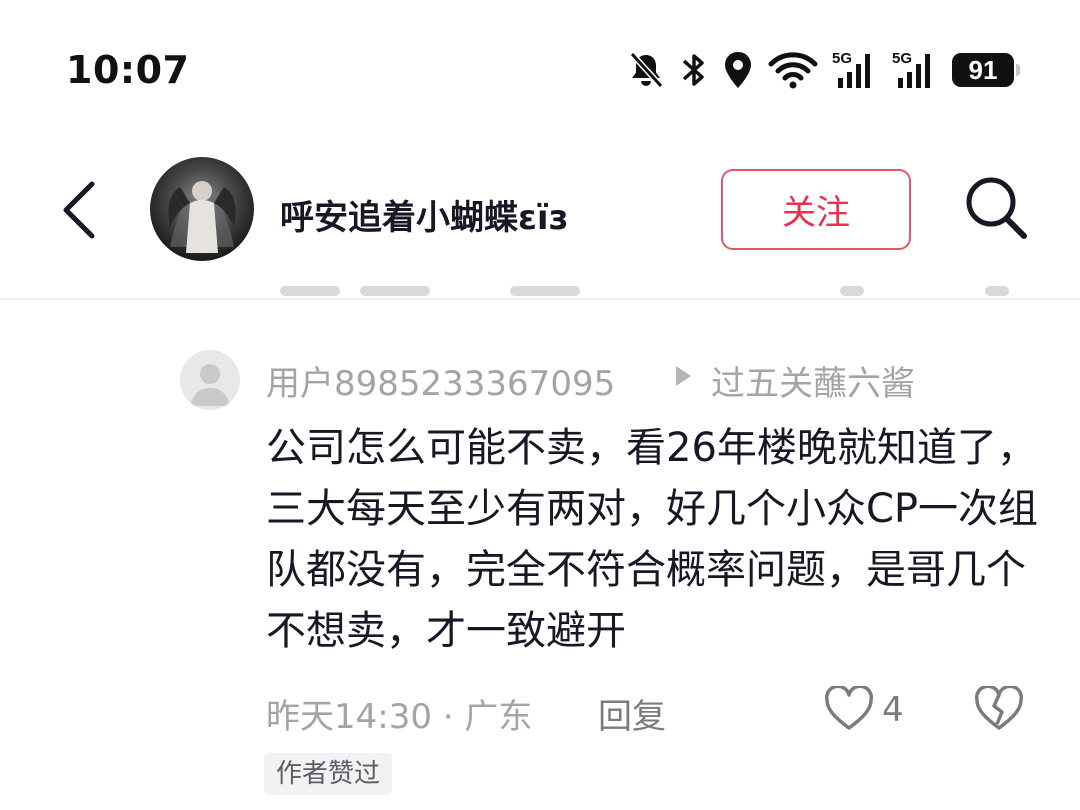 Image resolution: width=1080 pixels, height=810 pixels. I want to click on dislike-button, so click(999, 708).